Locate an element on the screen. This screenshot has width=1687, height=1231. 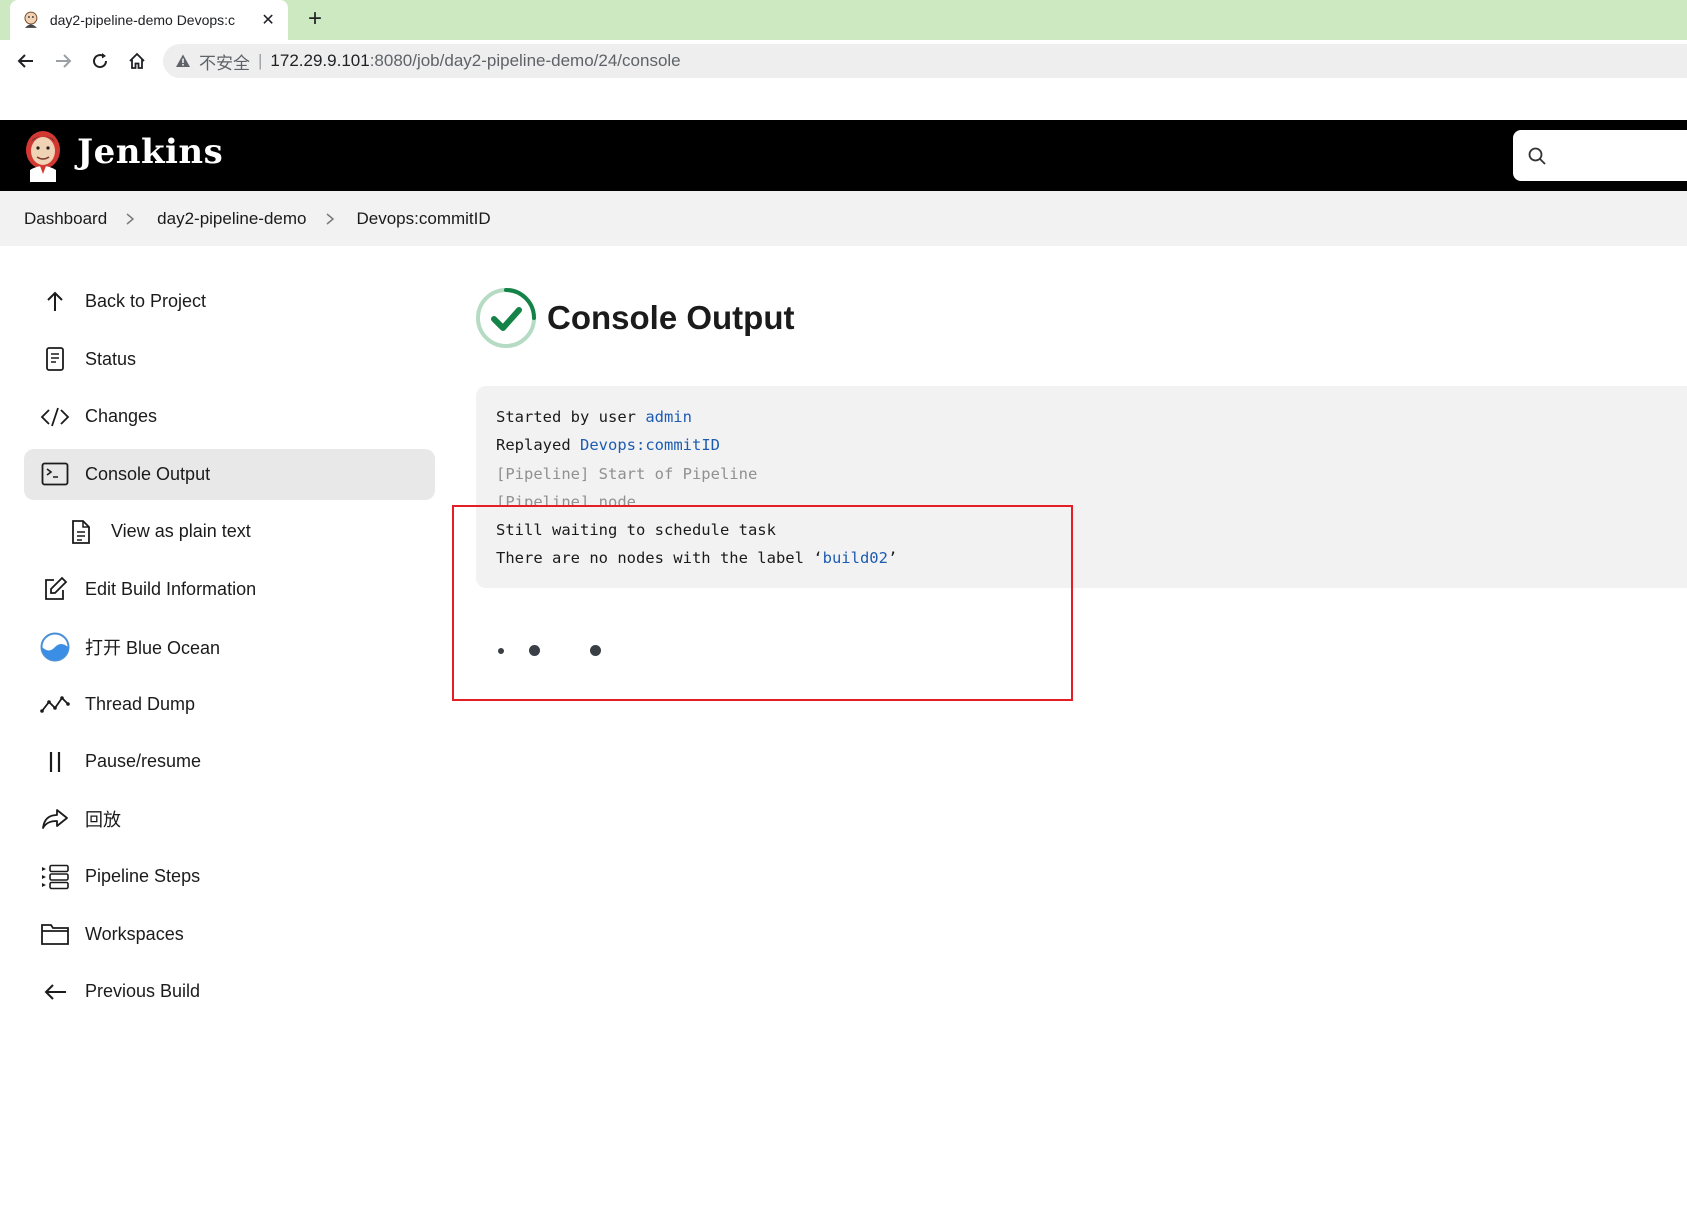
sidebar-item-label: Pause/resume is located at coordinates (143, 761).